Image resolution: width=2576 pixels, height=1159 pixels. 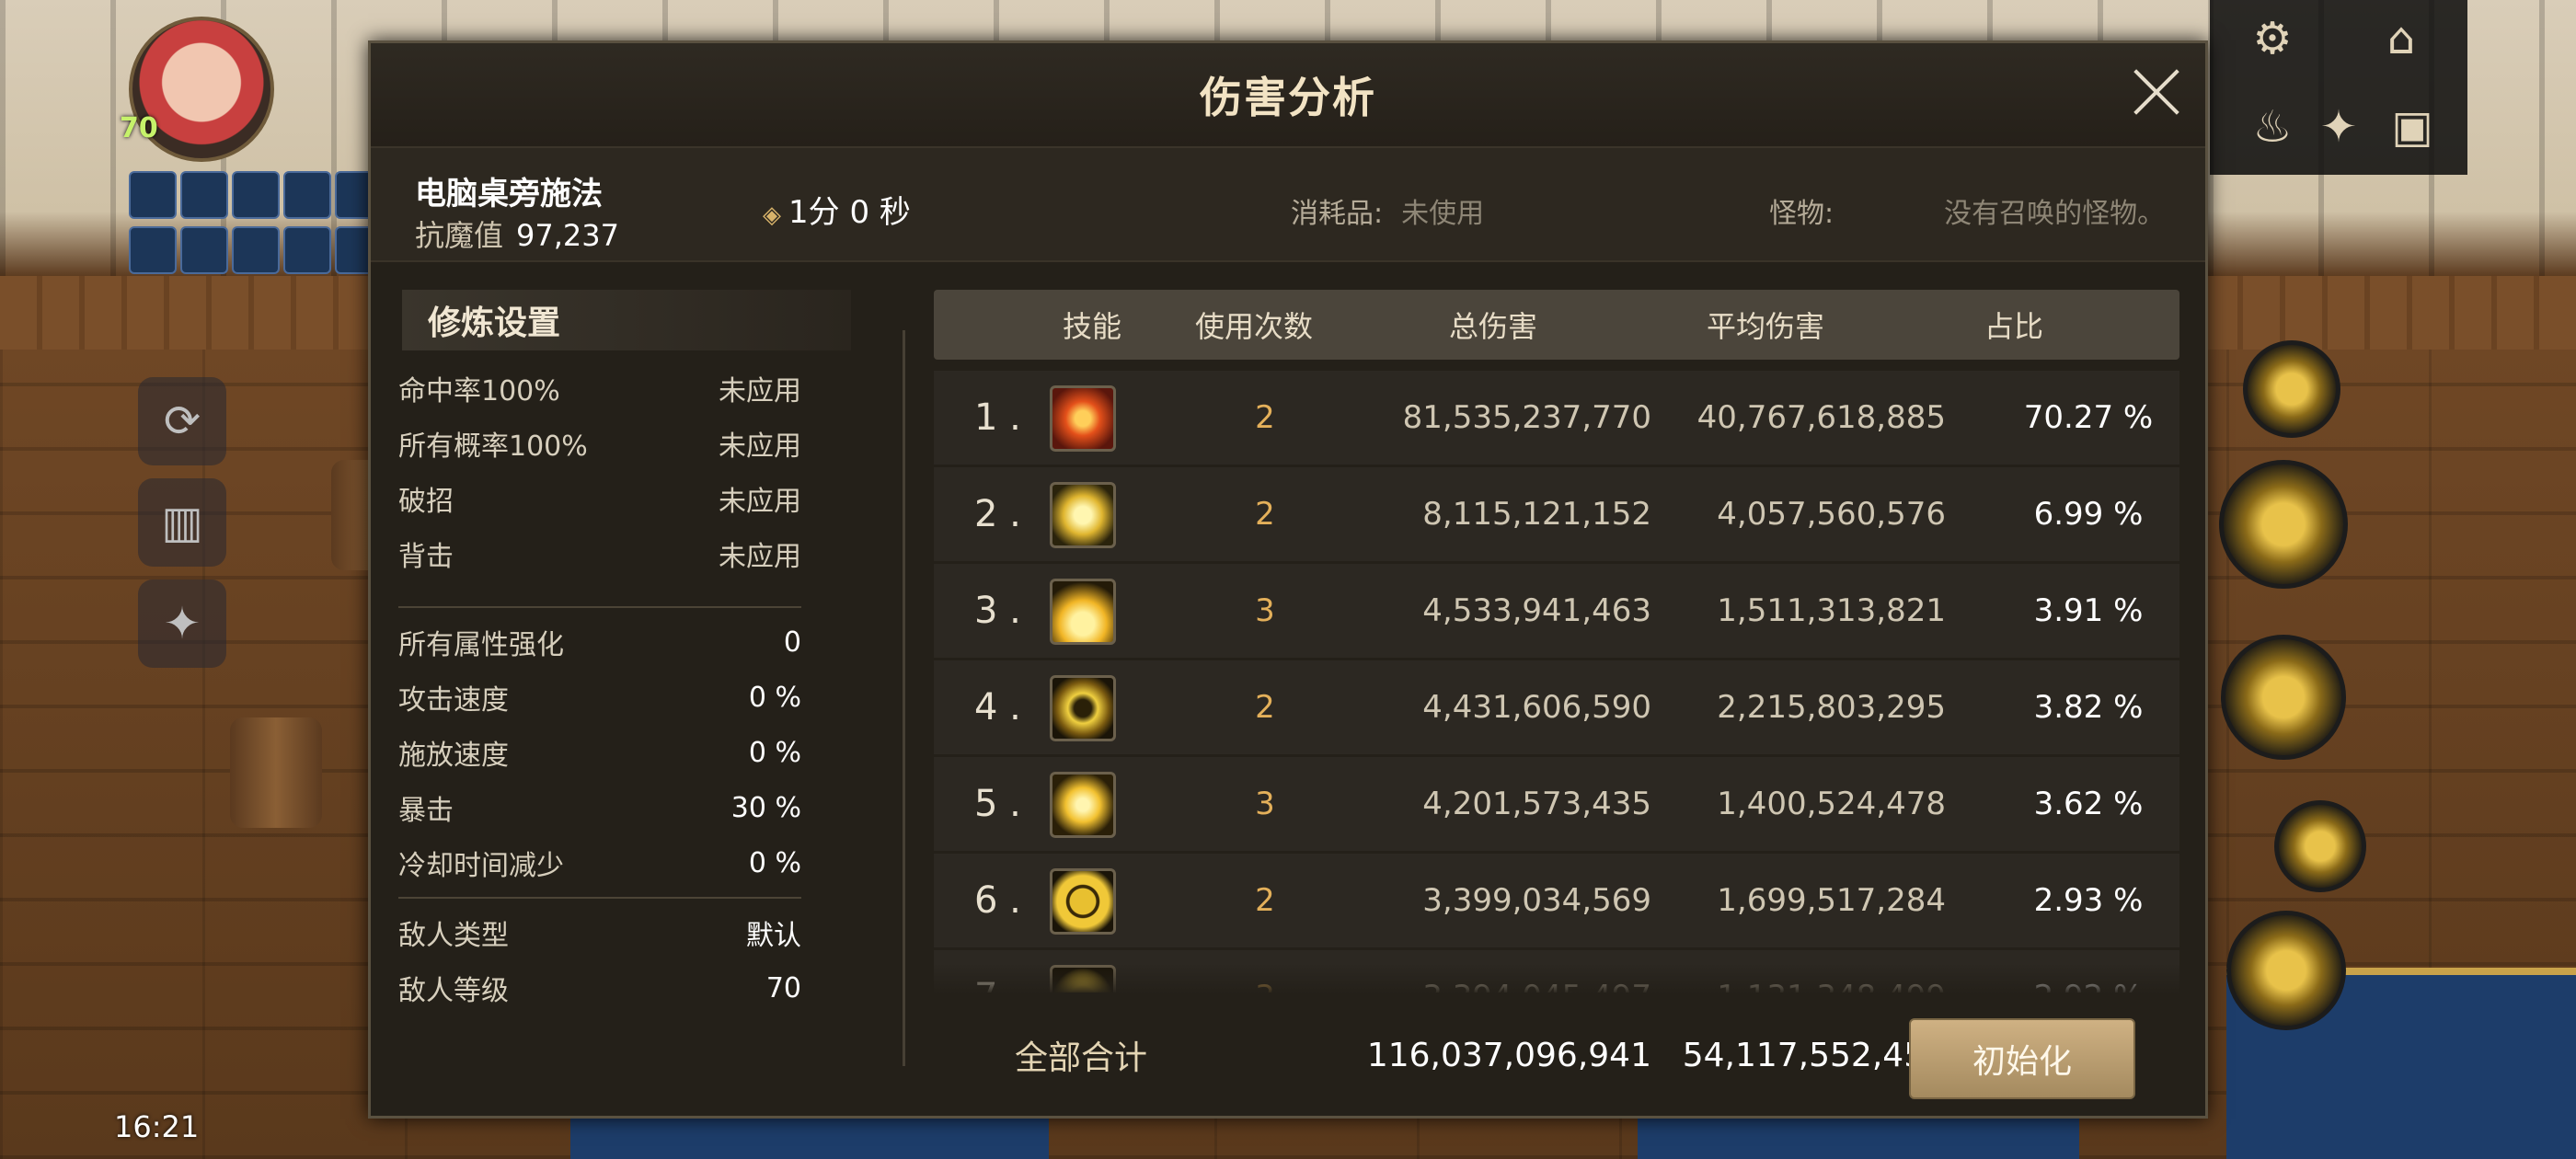 What do you see at coordinates (599, 862) in the screenshot?
I see `setting-row: 冷却时间减少 0 %` at bounding box center [599, 862].